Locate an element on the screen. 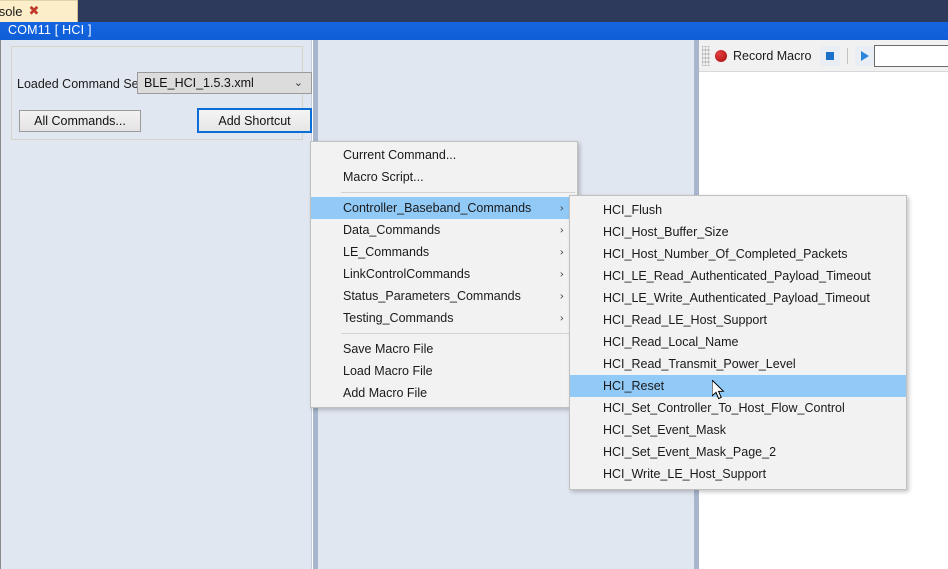  add-shortcut-button: Add Shortcut is located at coordinates (254, 120).